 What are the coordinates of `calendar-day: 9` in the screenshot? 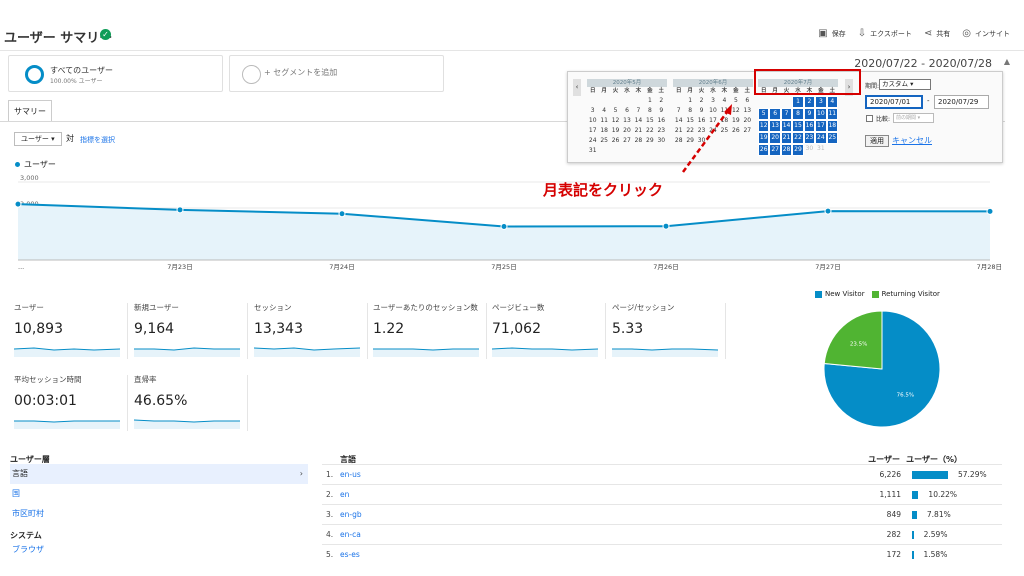 It's located at (809, 114).